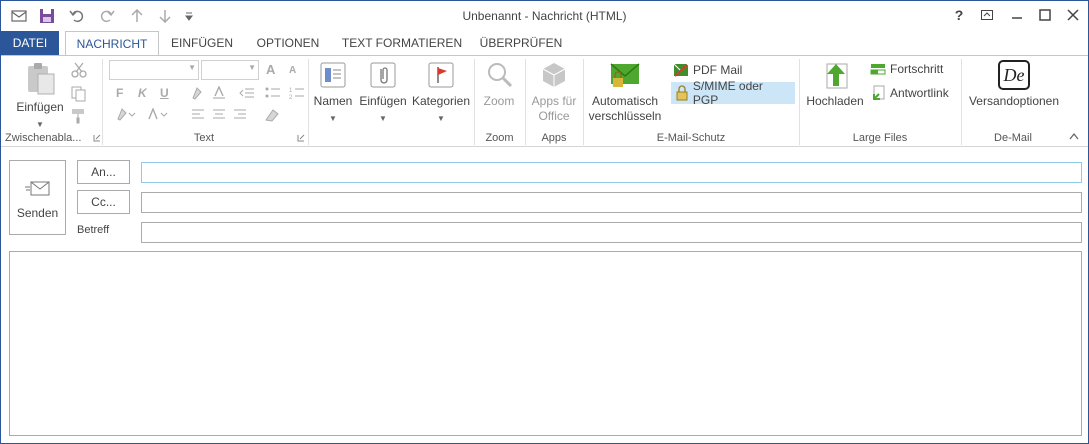 The image size is (1089, 444). What do you see at coordinates (691, 138) in the screenshot?
I see `group-label-email-protection: E-Mail-Schutz` at bounding box center [691, 138].